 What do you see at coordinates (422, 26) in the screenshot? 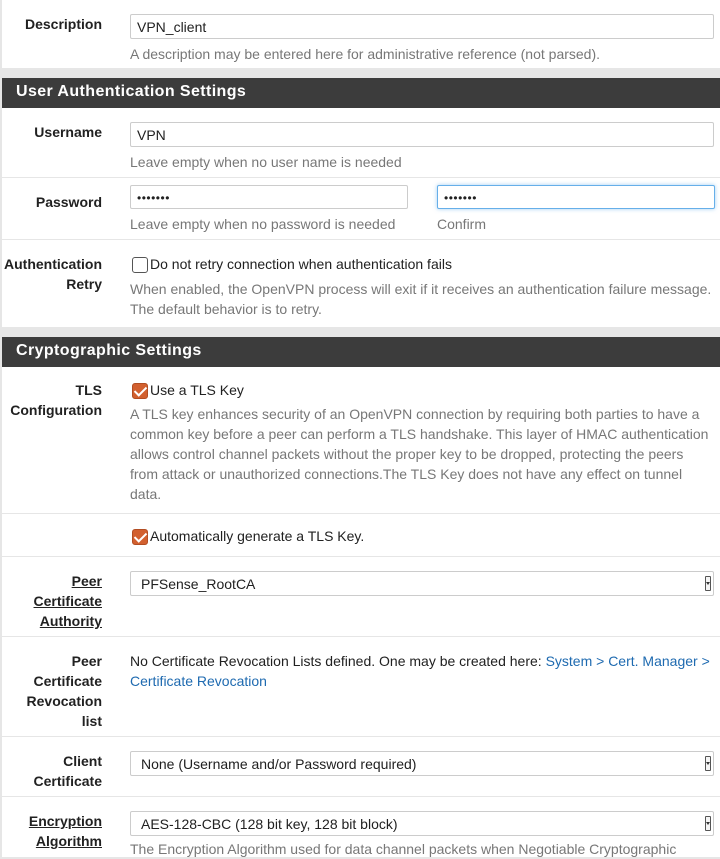
I see `description-input: VPN_client` at bounding box center [422, 26].